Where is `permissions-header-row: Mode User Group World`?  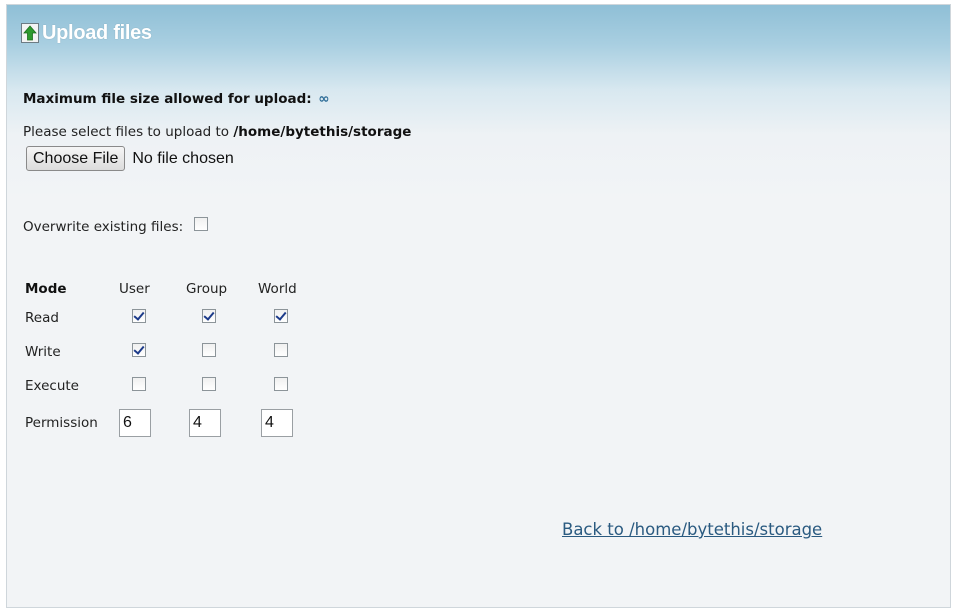
permissions-header-row: Mode User Group World is located at coordinates (177, 289).